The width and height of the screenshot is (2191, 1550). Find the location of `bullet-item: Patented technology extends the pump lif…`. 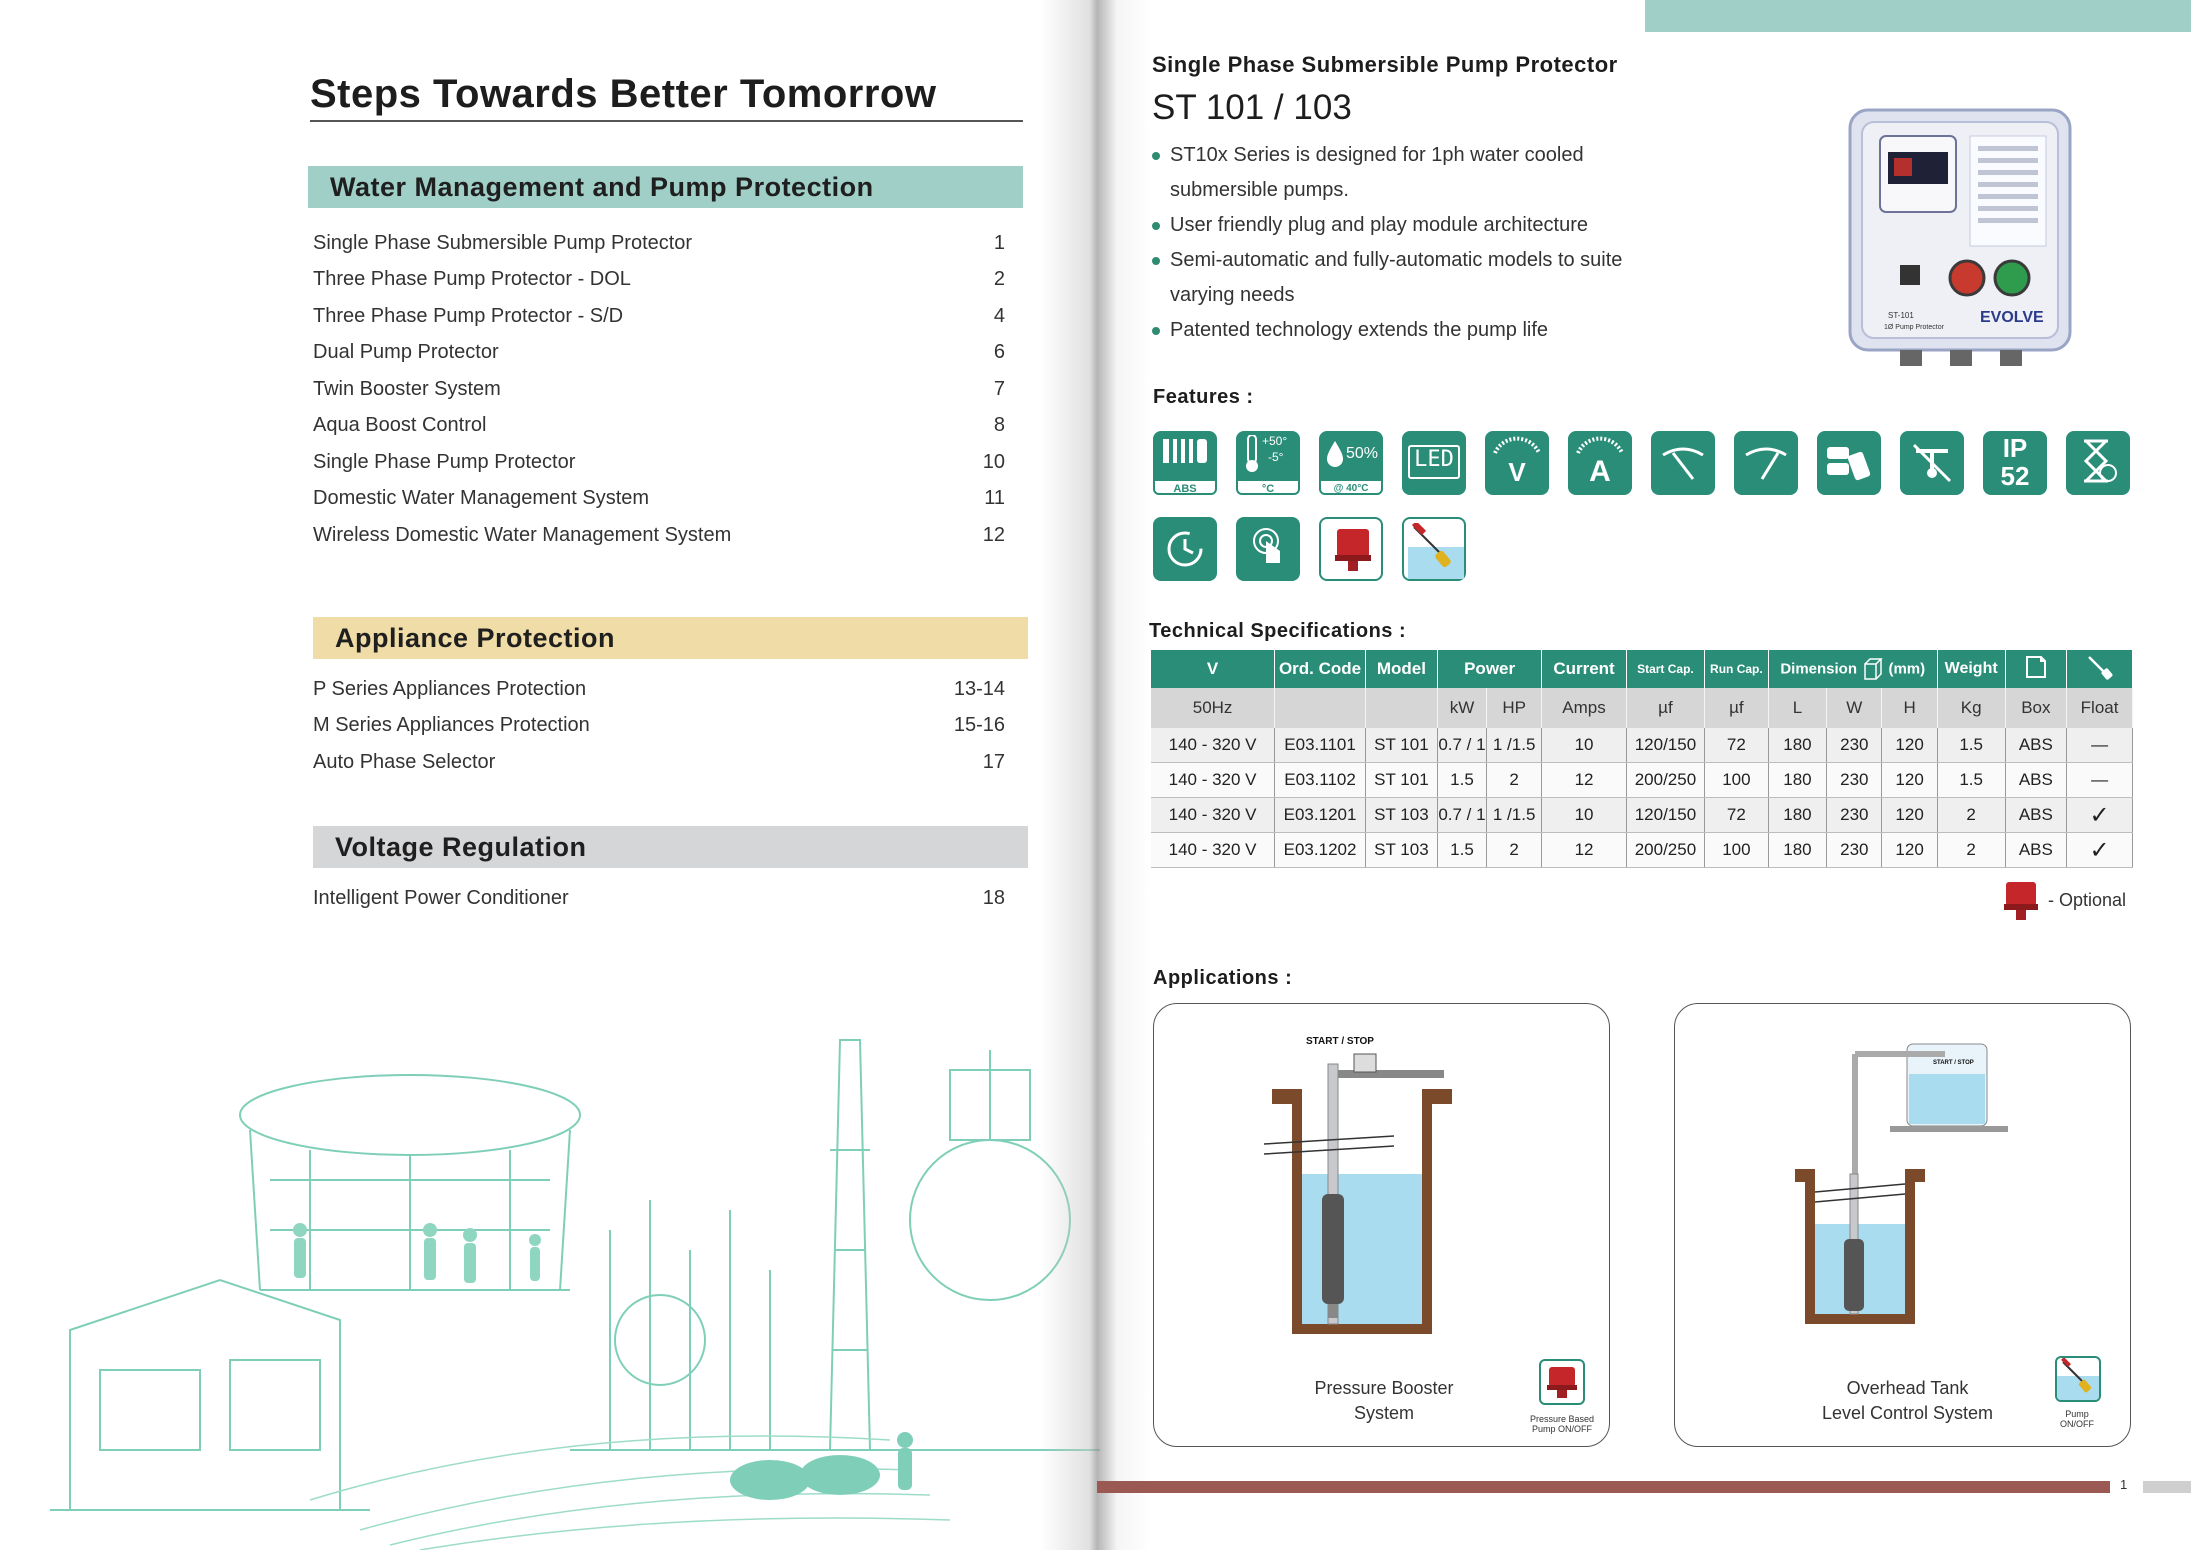

bullet-item: Patented technology extends the pump lif… is located at coordinates (1412, 330).